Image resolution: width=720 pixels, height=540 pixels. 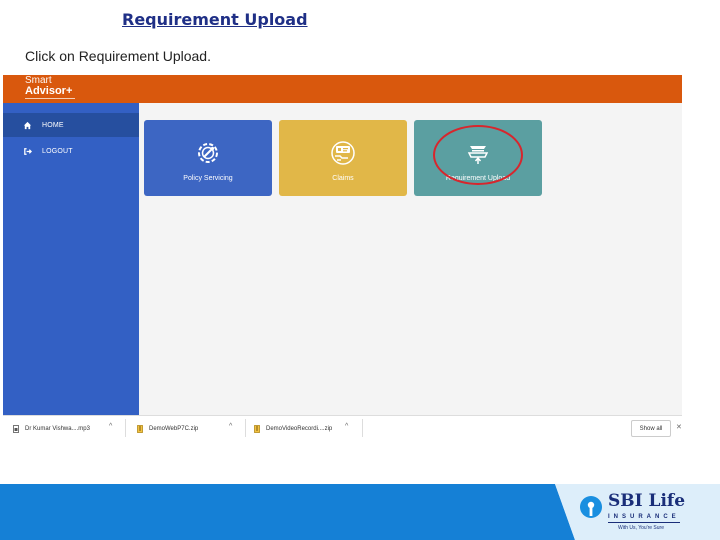 What do you see at coordinates (71, 125) in the screenshot?
I see `sidebar-item-home: HOME` at bounding box center [71, 125].